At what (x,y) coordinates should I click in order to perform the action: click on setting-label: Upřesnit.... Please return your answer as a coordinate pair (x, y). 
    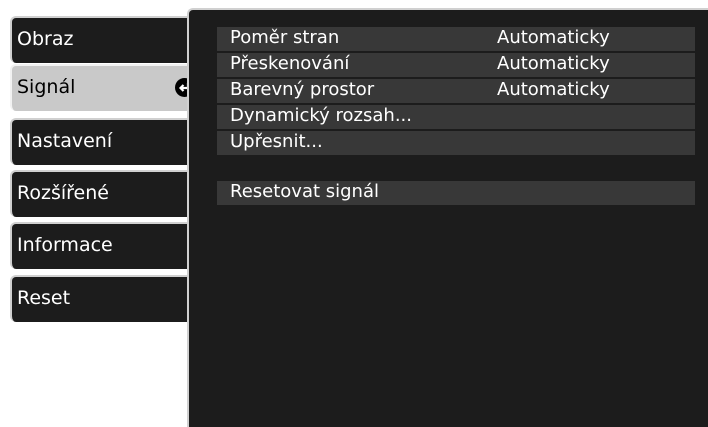
    Looking at the image, I should click on (276, 141).